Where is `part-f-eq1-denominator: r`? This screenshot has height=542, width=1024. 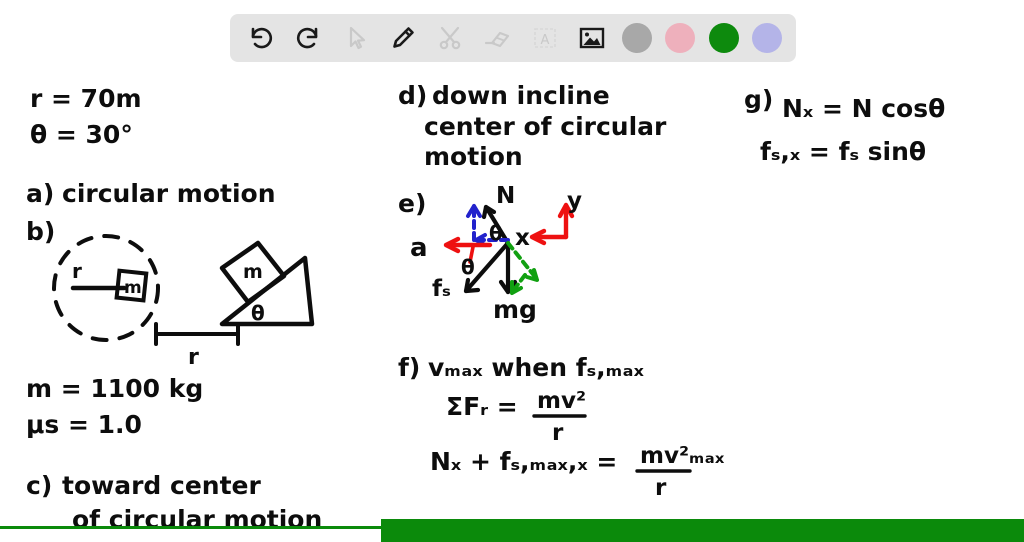 part-f-eq1-denominator: r is located at coordinates (558, 433).